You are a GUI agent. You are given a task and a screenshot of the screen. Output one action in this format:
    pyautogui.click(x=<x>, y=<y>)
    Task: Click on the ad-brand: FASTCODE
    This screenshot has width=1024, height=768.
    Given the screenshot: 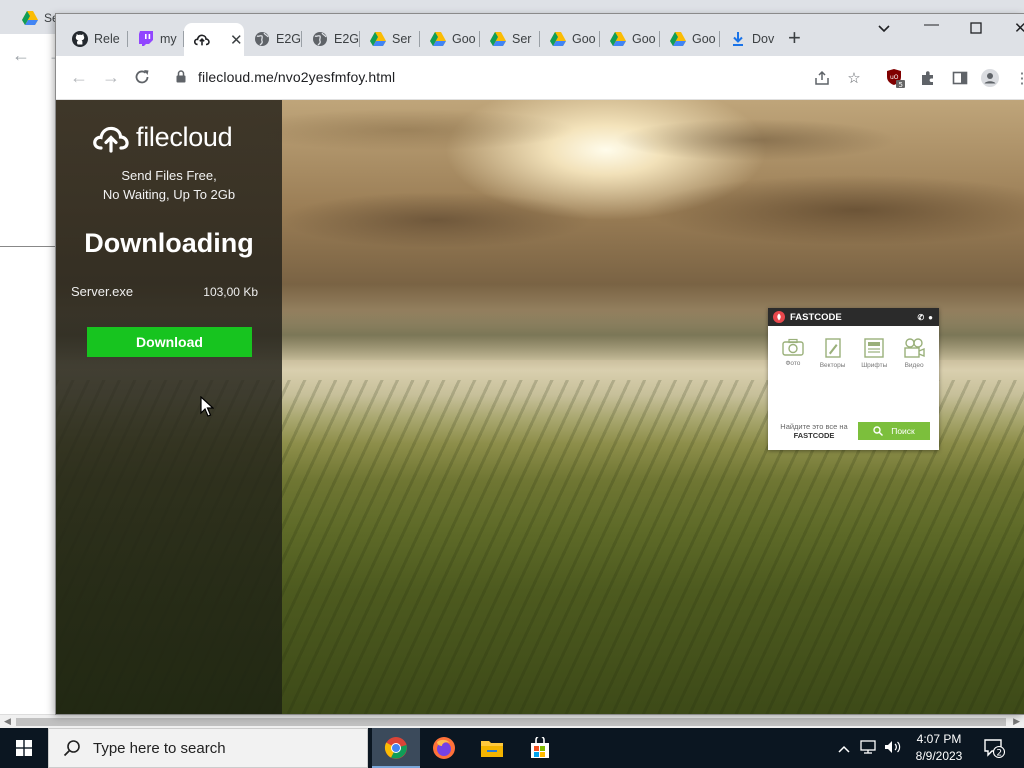 What is the action you would take?
    pyautogui.click(x=816, y=317)
    